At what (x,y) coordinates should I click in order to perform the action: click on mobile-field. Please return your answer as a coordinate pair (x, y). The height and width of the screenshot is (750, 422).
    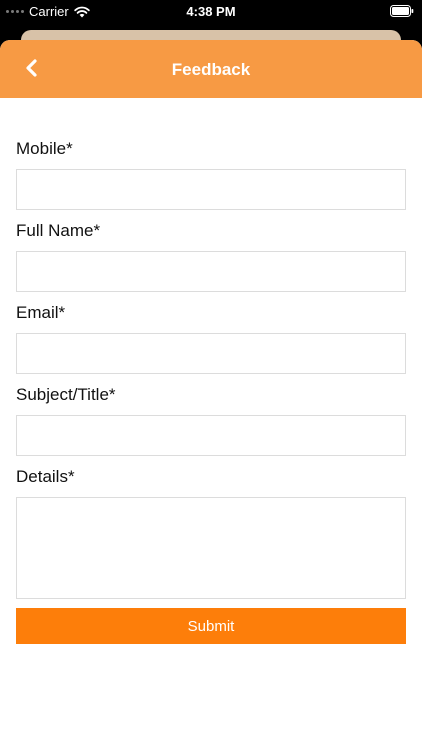
    Looking at the image, I should click on (211, 189).